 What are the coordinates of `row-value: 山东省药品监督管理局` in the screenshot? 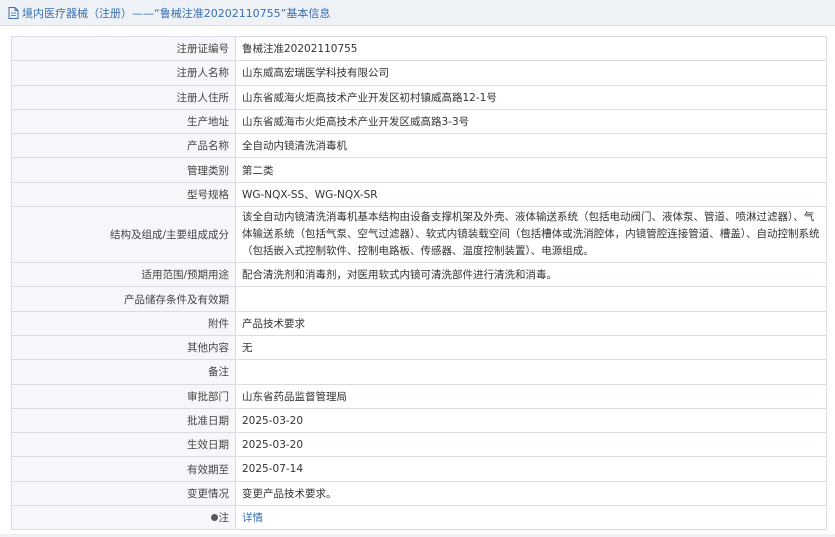 It's located at (531, 396).